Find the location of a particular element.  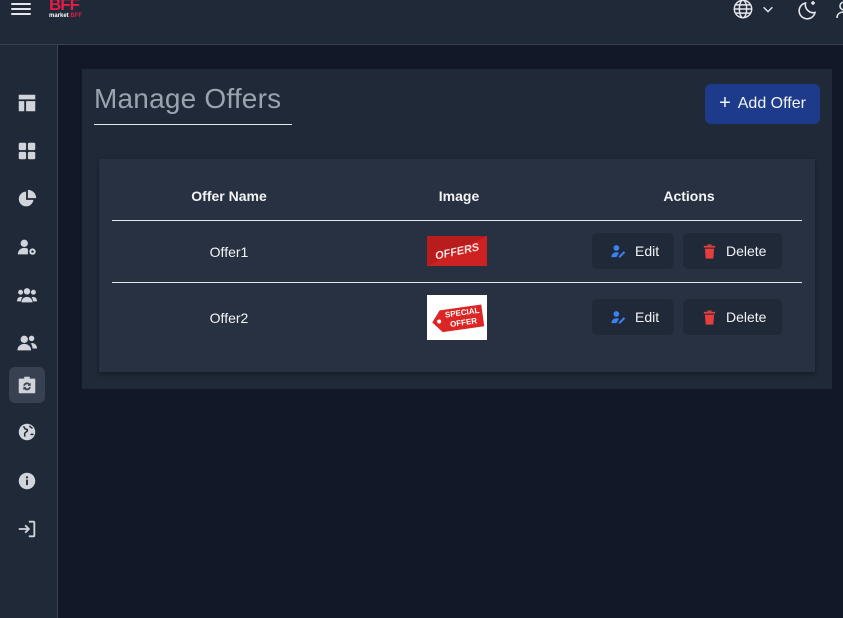

column-header-offer-name: Offer Name is located at coordinates (229, 196).